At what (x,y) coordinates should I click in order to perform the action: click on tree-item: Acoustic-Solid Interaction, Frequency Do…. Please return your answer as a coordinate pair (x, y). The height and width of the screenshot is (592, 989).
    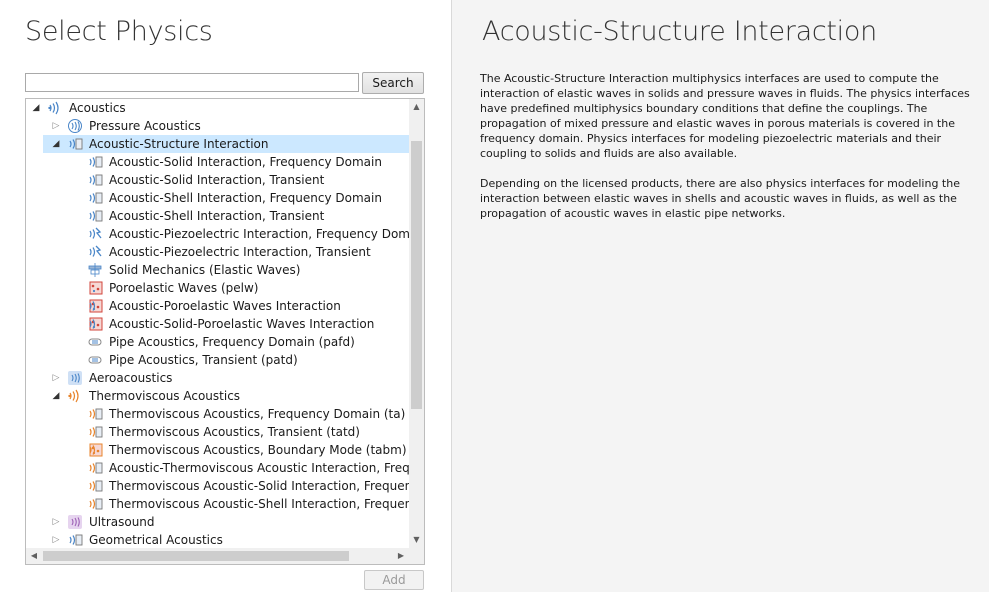
    Looking at the image, I should click on (217, 162).